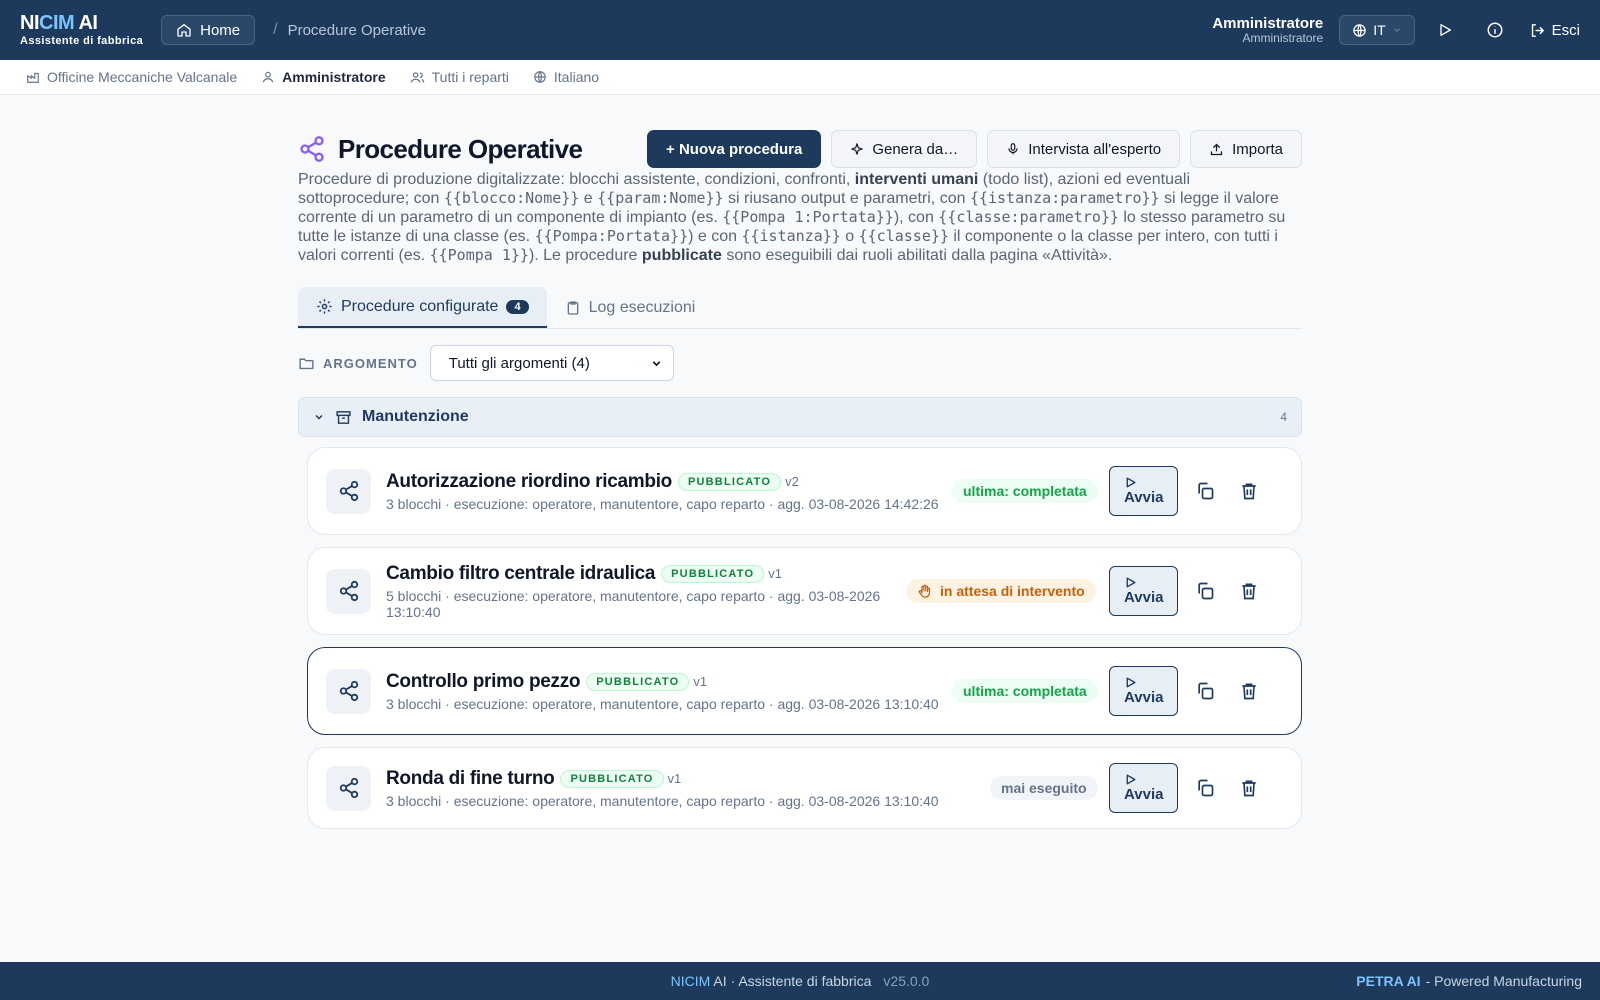  Describe the element at coordinates (642, 307) in the screenshot. I see `tab-label: Log esecuzioni` at that location.